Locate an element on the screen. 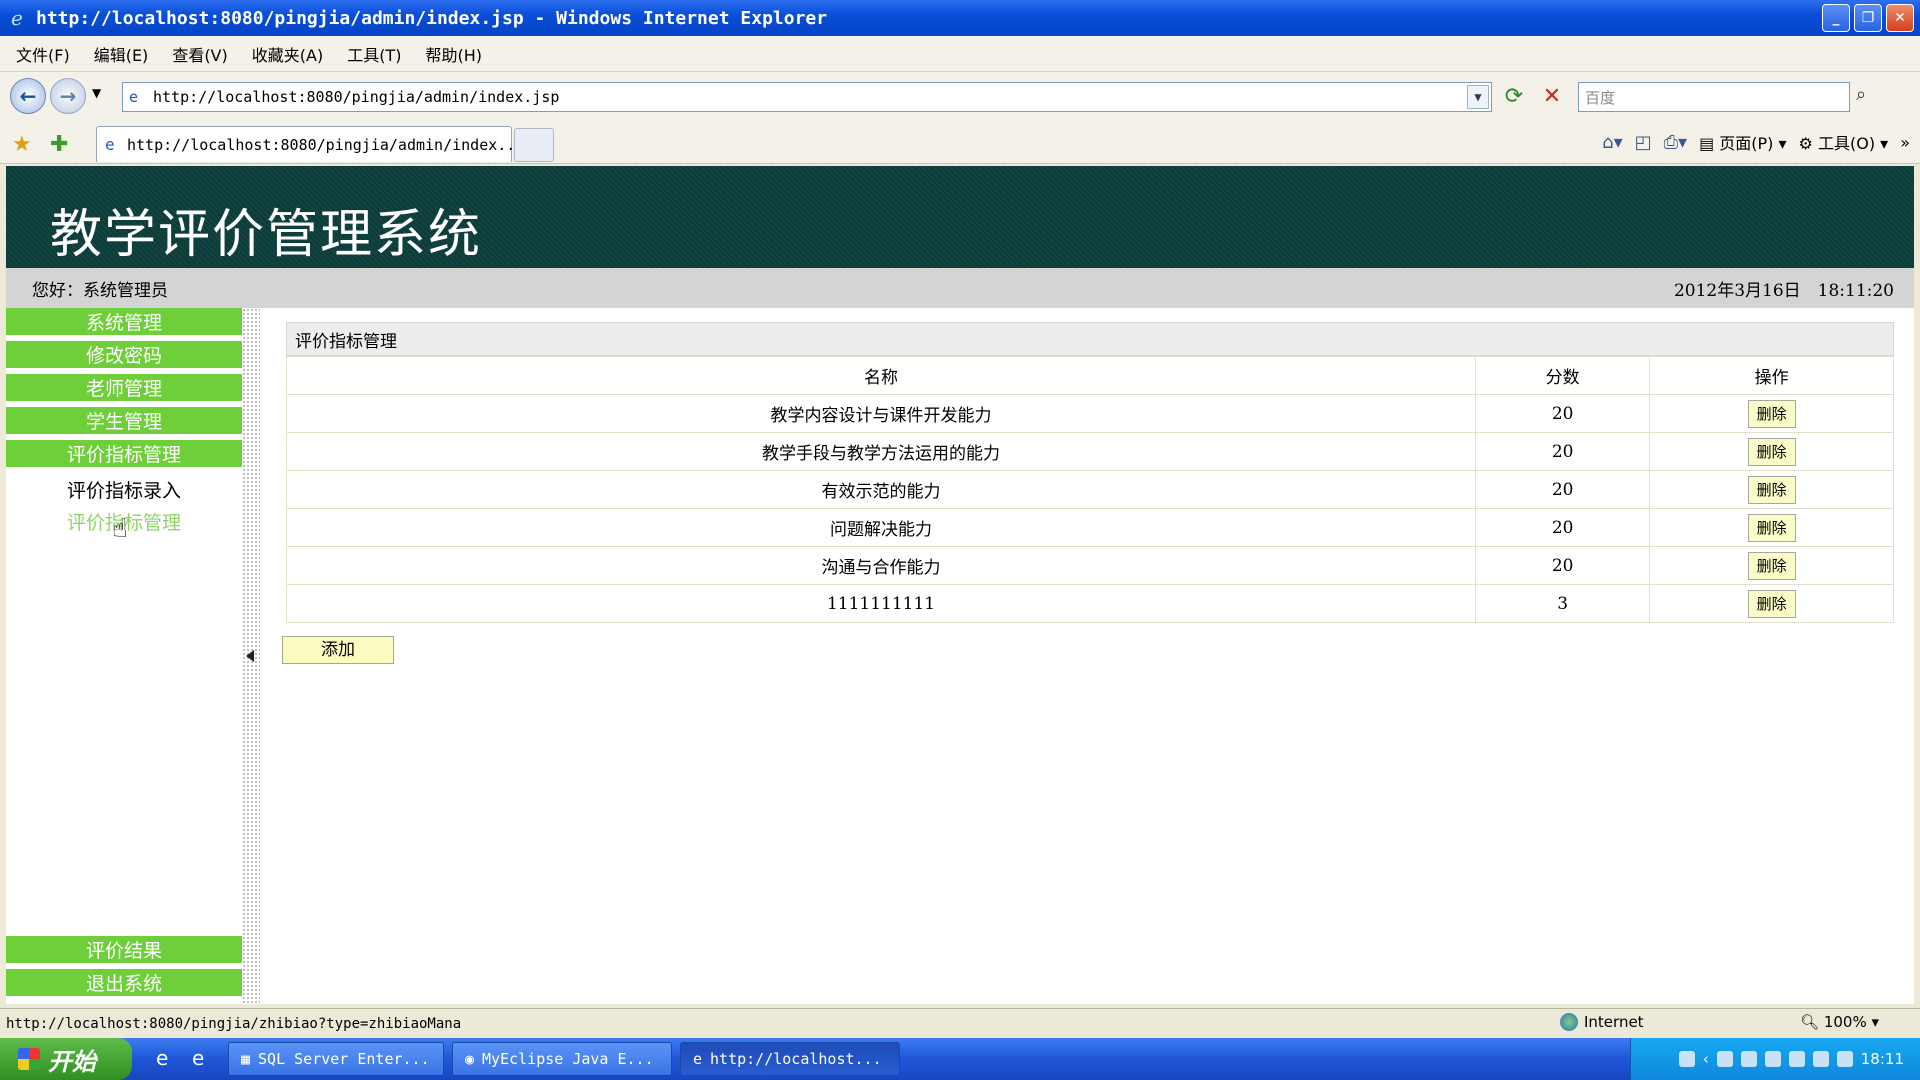 The image size is (1920, 1080). cell-score: 3 is located at coordinates (1563, 603).